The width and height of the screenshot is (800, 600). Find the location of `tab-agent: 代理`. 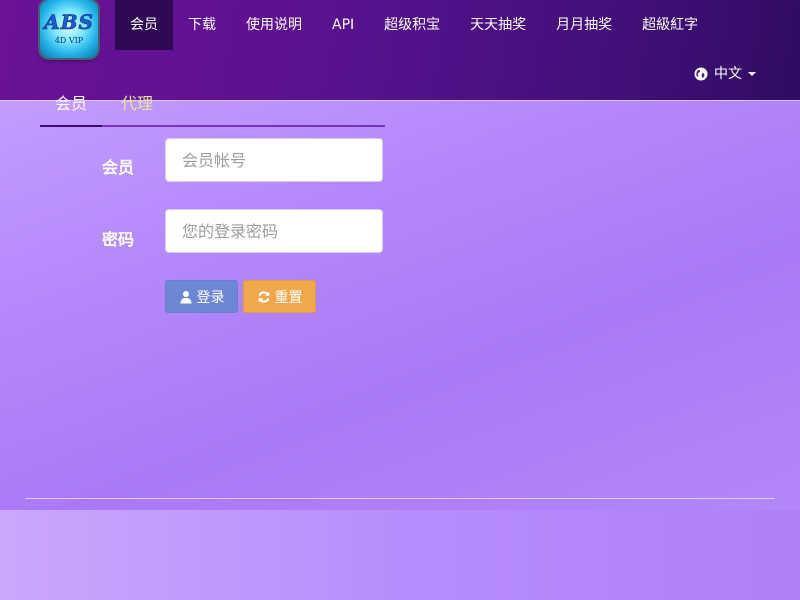

tab-agent: 代理 is located at coordinates (137, 107).